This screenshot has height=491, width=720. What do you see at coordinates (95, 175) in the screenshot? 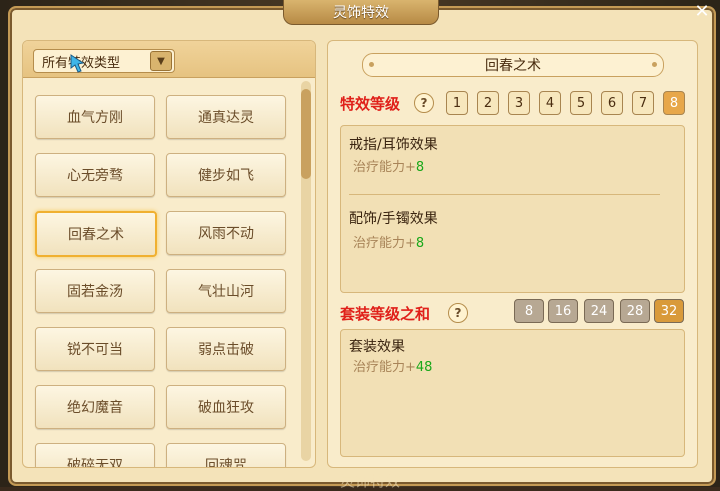
I see `effect-button: 心无旁骛` at bounding box center [95, 175].